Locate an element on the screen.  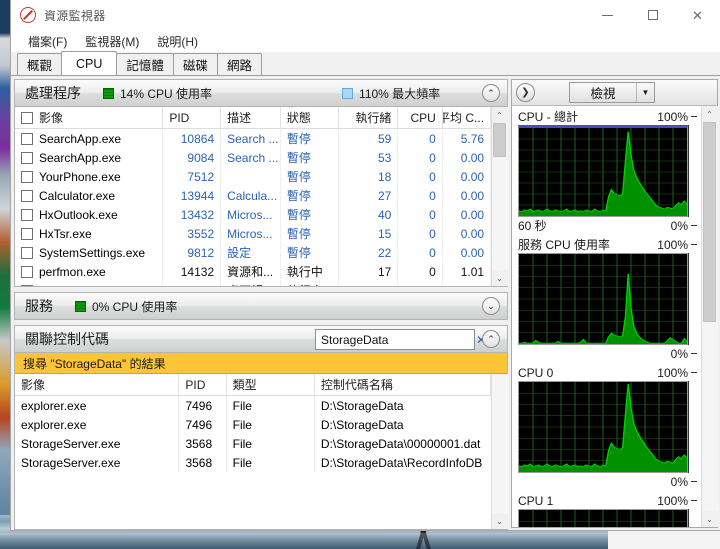
cell-threads: 15 is located at coordinates (369, 233).